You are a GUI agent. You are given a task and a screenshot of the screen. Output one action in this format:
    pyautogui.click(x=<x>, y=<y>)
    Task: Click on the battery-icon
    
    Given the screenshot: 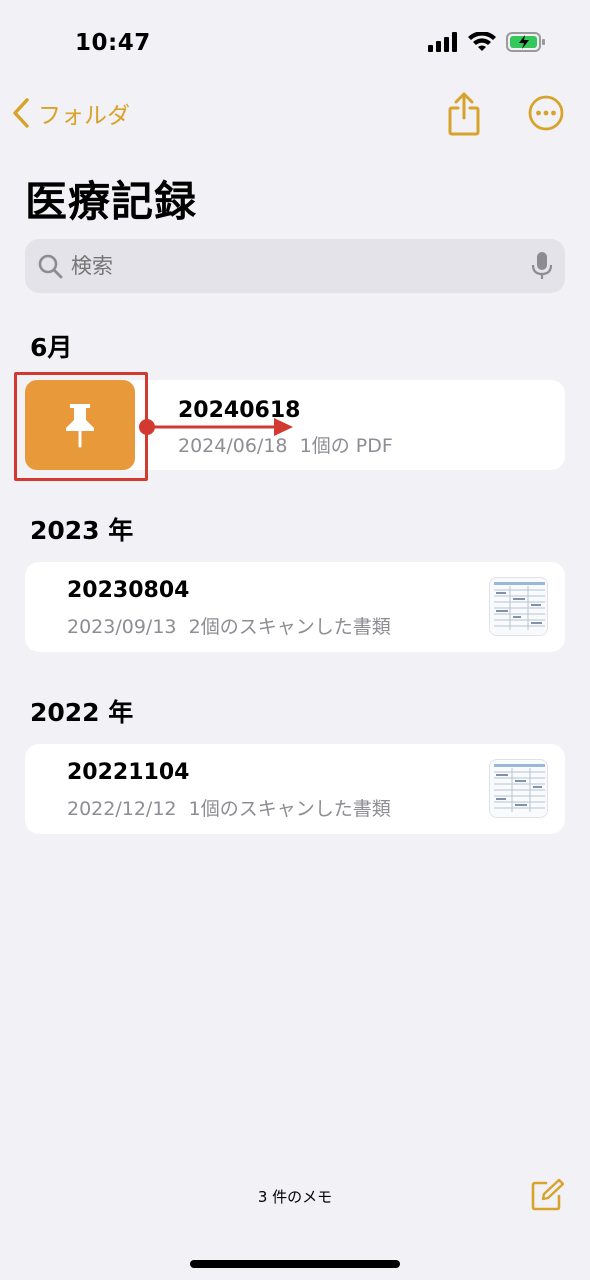 What is the action you would take?
    pyautogui.click(x=525, y=42)
    